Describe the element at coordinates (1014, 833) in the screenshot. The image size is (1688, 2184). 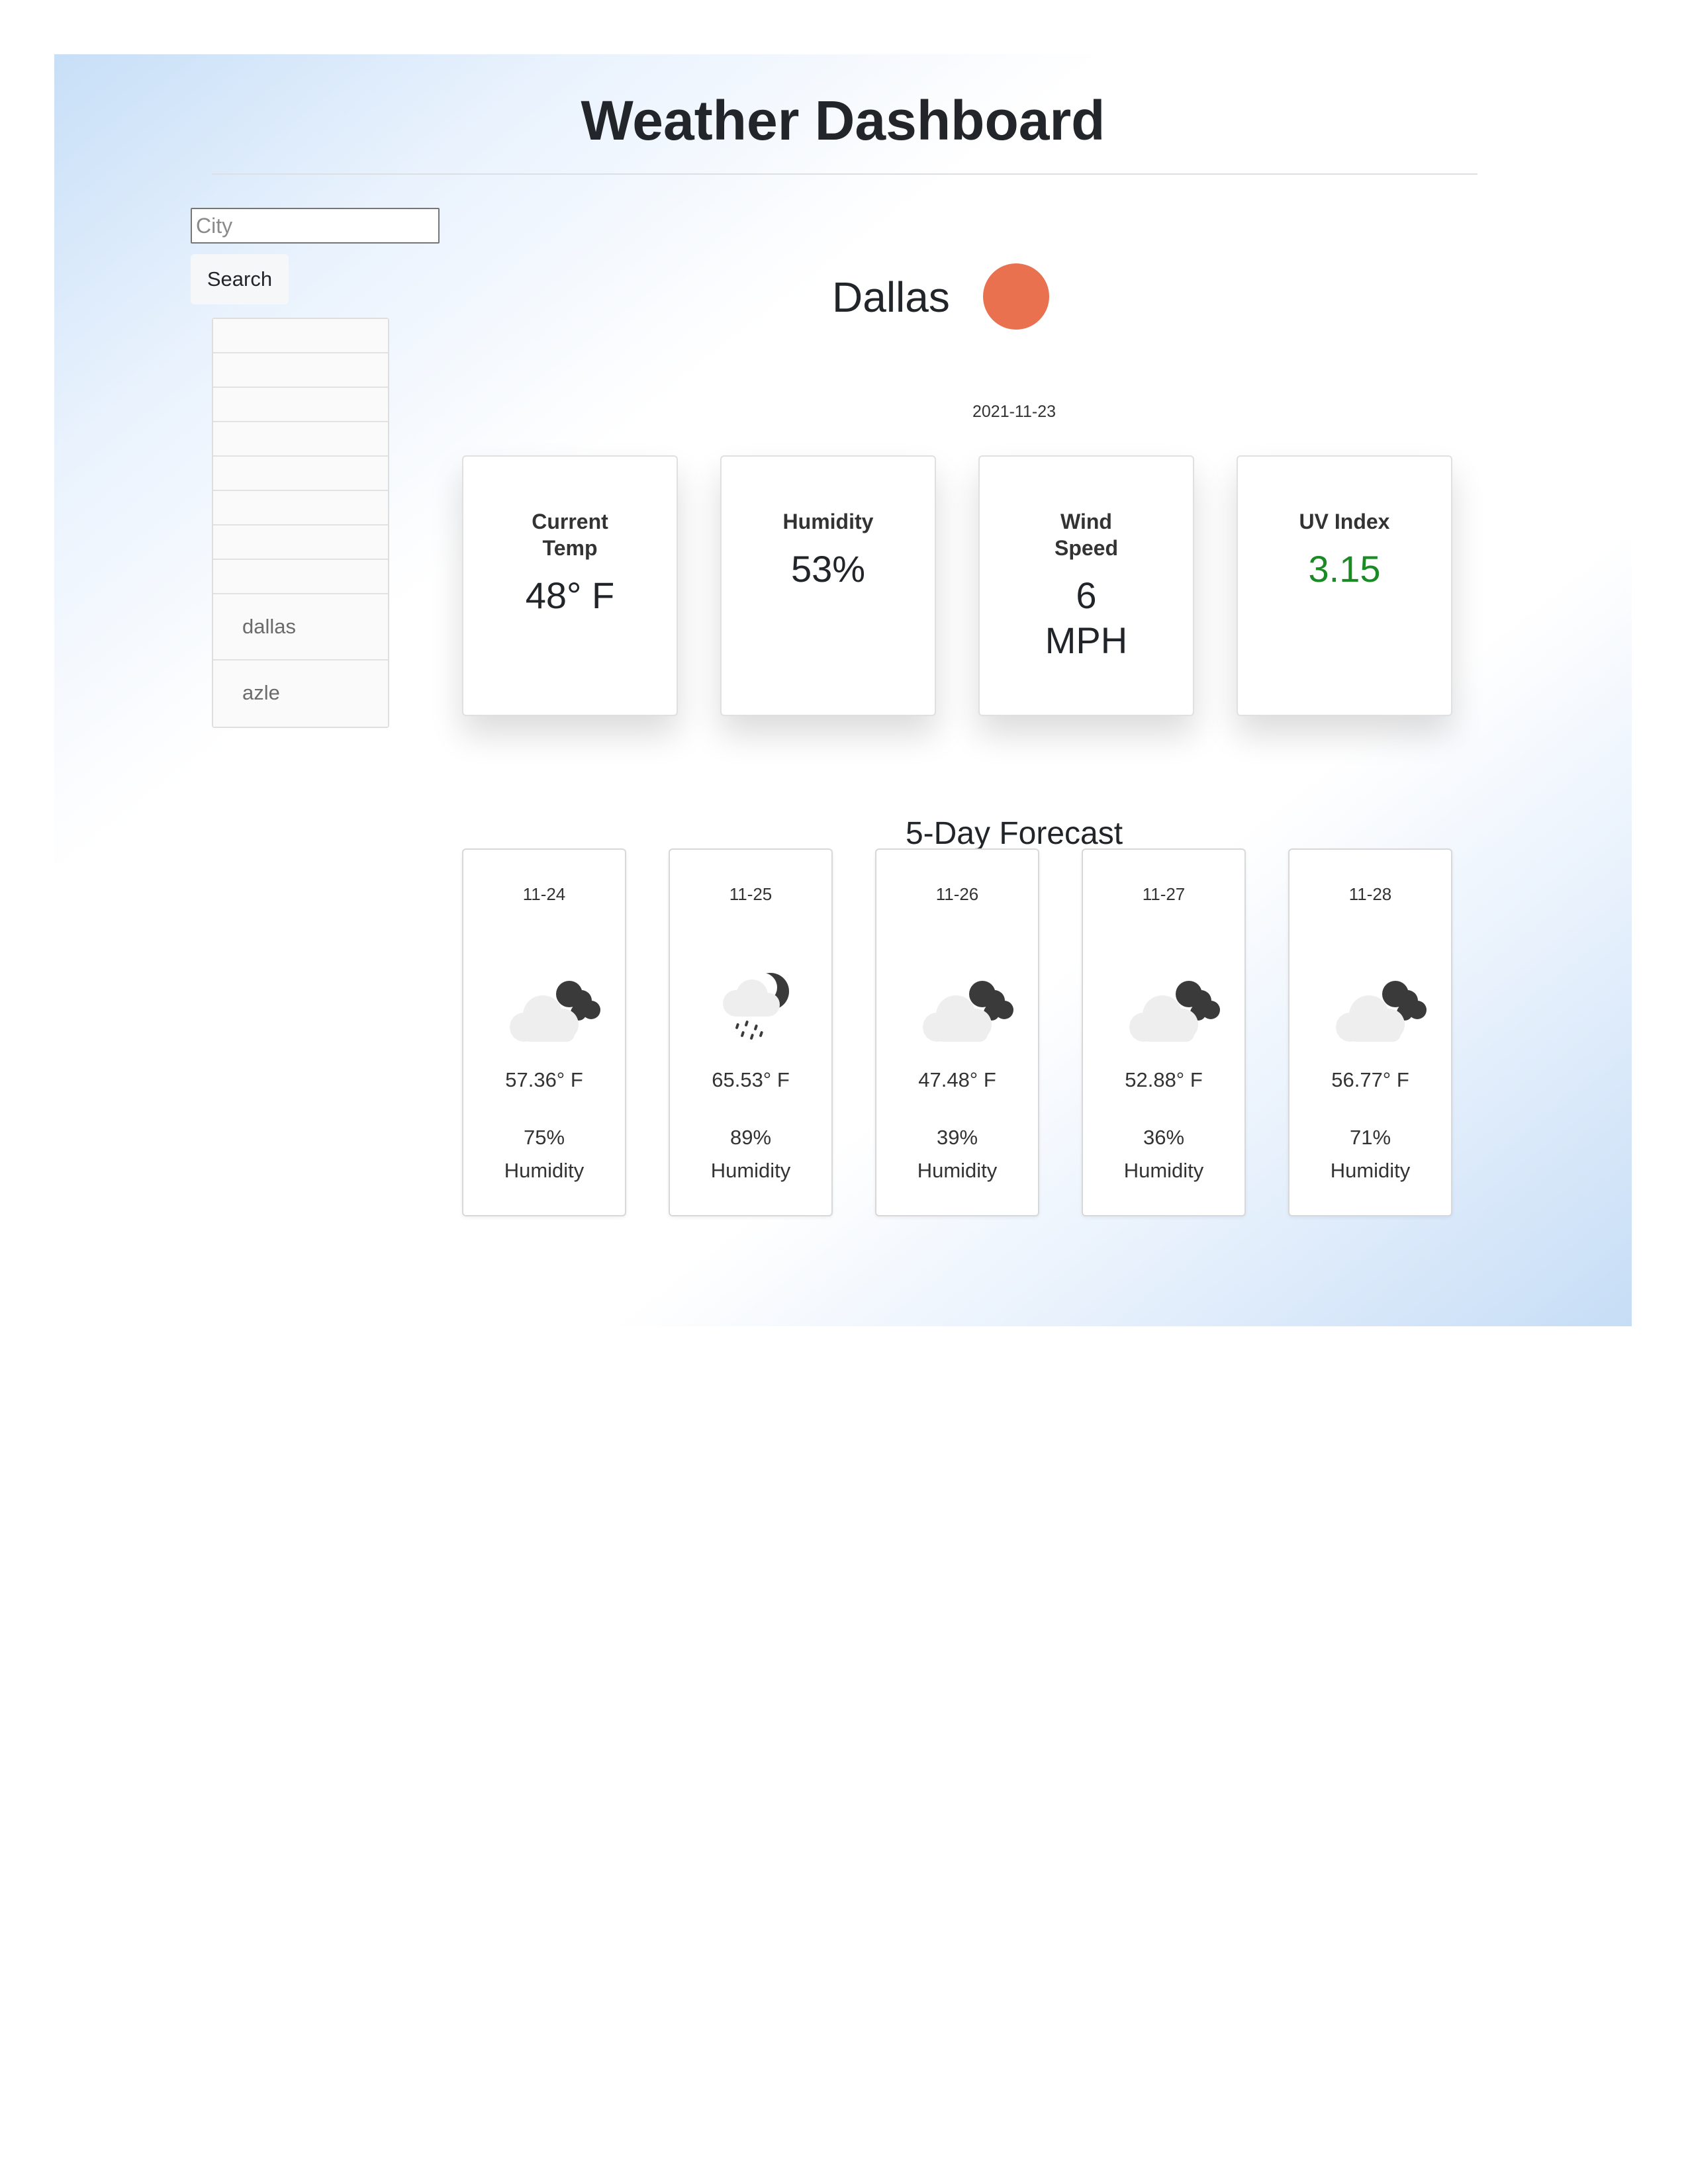
I see `forecast-title: 5-Day Forecast` at that location.